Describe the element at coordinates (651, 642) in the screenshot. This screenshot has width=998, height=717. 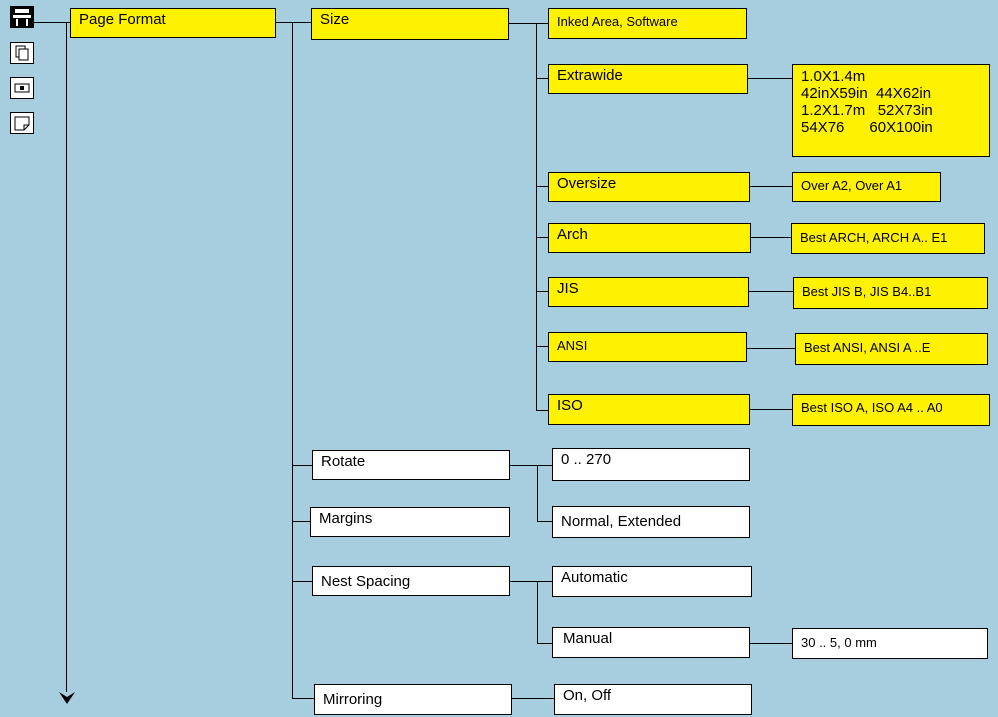
I see `manual-box: Manual` at that location.